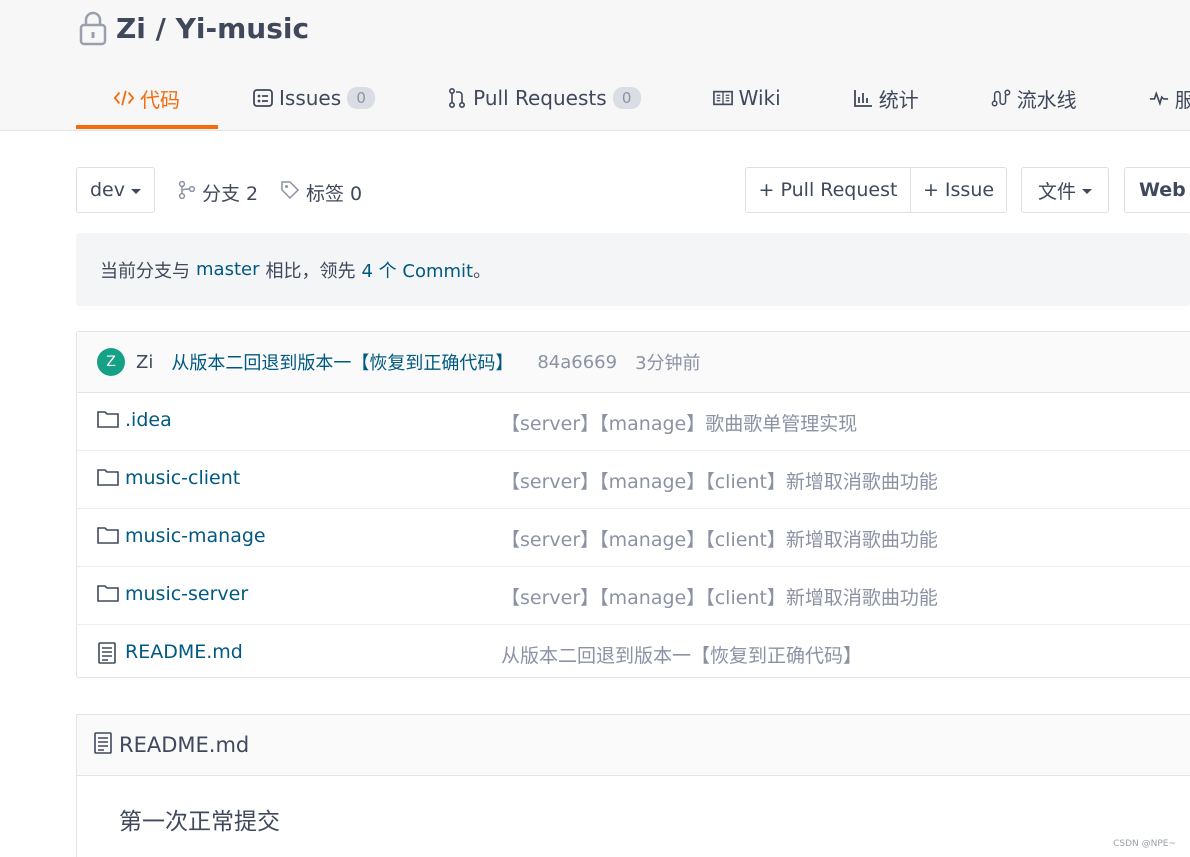 This screenshot has width=1190, height=857. I want to click on branches-label: 分支 2, so click(230, 194).